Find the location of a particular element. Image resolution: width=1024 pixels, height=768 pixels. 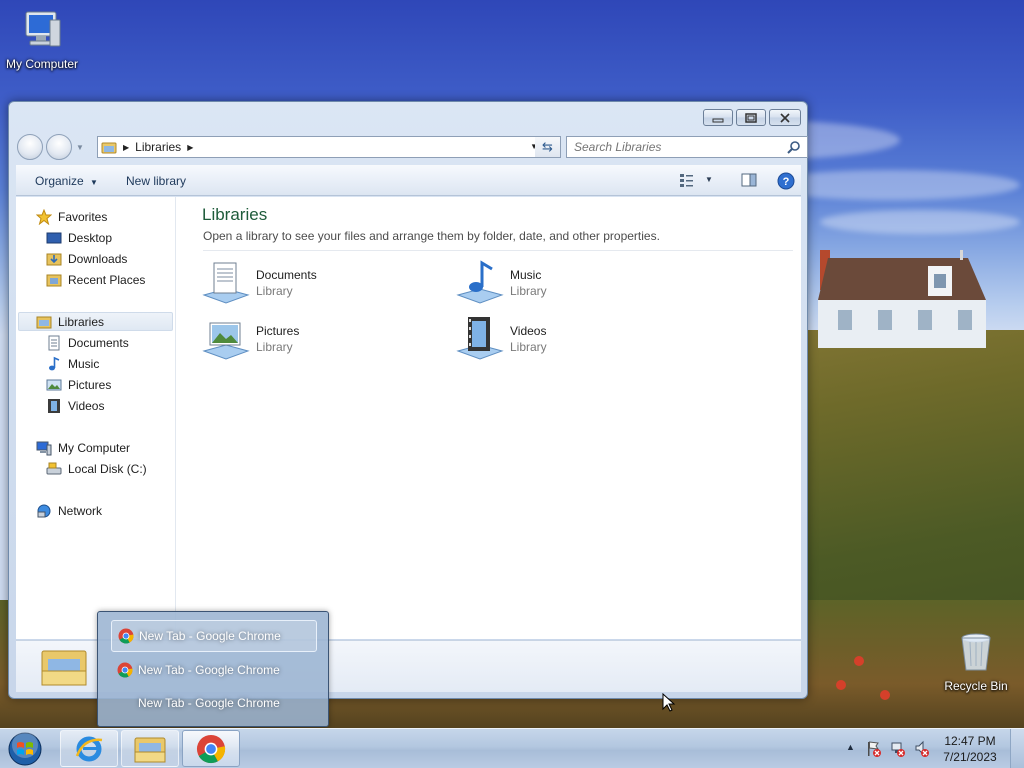

library-item-music: Music Library is located at coordinates (571, 284).